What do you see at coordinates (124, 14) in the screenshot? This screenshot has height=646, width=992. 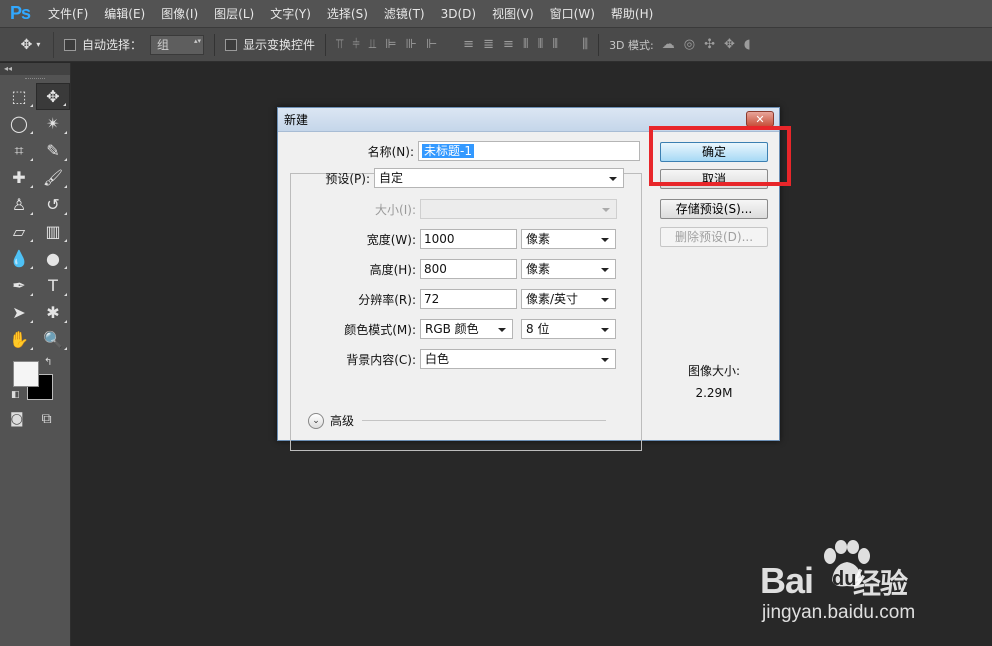 I see `menu-edit: 编辑(E)` at bounding box center [124, 14].